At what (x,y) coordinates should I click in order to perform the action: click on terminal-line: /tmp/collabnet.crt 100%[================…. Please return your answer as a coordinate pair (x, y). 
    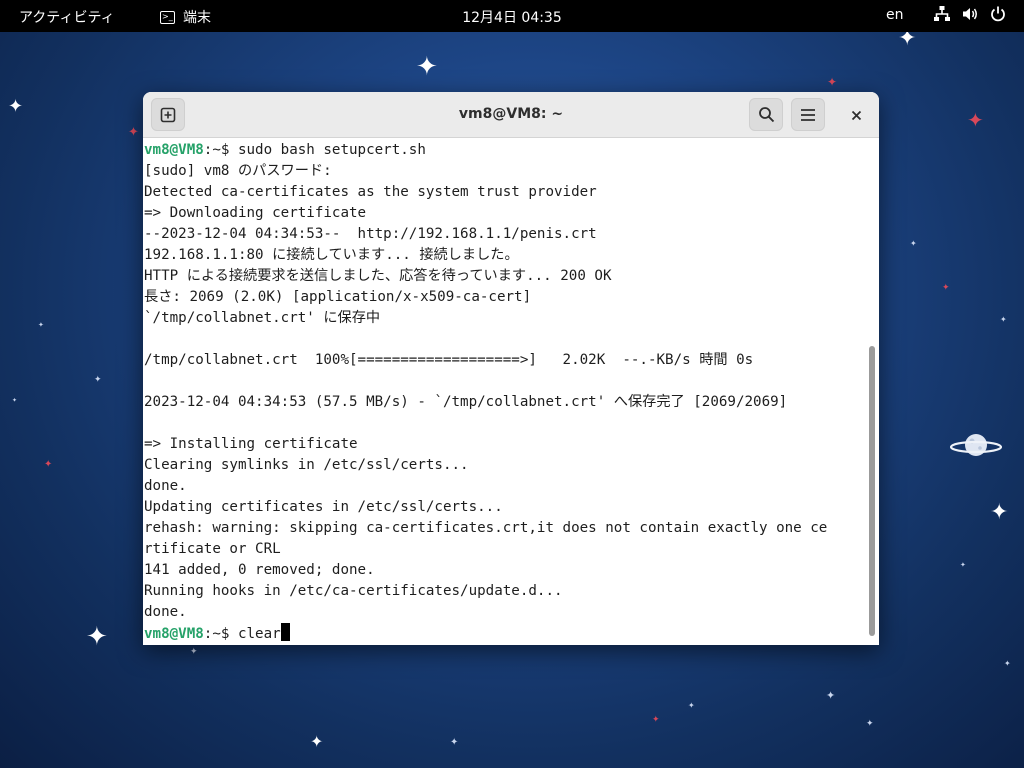
    Looking at the image, I should click on (449, 360).